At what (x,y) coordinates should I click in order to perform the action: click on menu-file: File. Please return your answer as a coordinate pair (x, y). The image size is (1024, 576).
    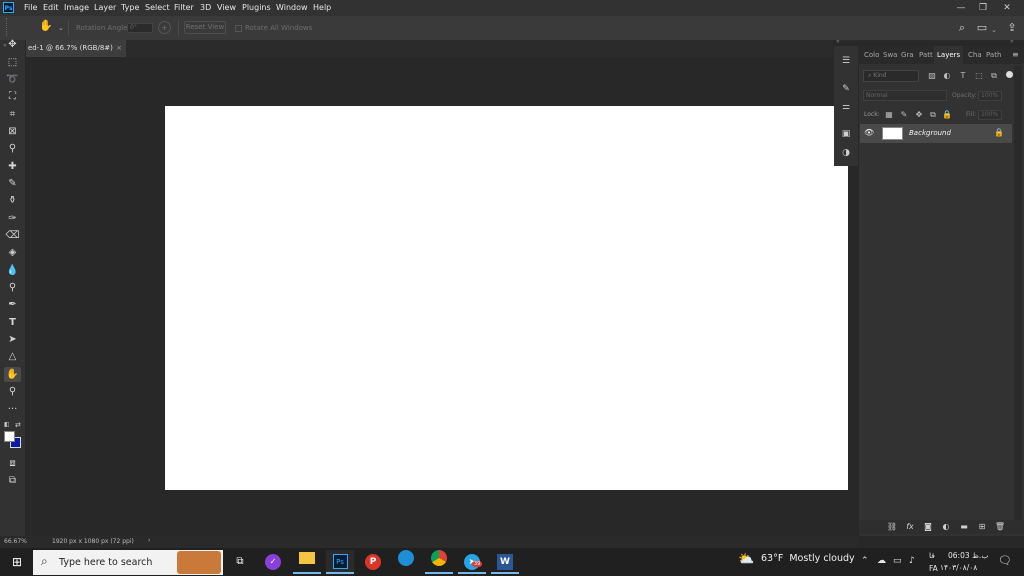
    Looking at the image, I should click on (30, 7).